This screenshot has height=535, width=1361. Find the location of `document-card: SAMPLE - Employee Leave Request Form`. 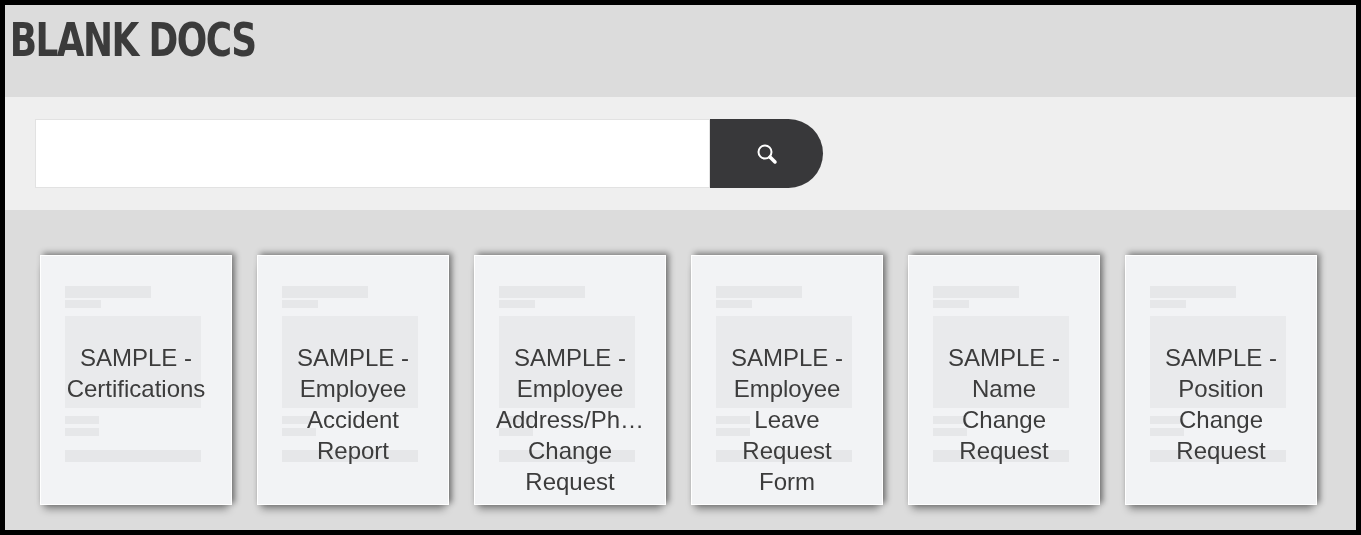

document-card: SAMPLE - Employee Leave Request Form is located at coordinates (787, 380).